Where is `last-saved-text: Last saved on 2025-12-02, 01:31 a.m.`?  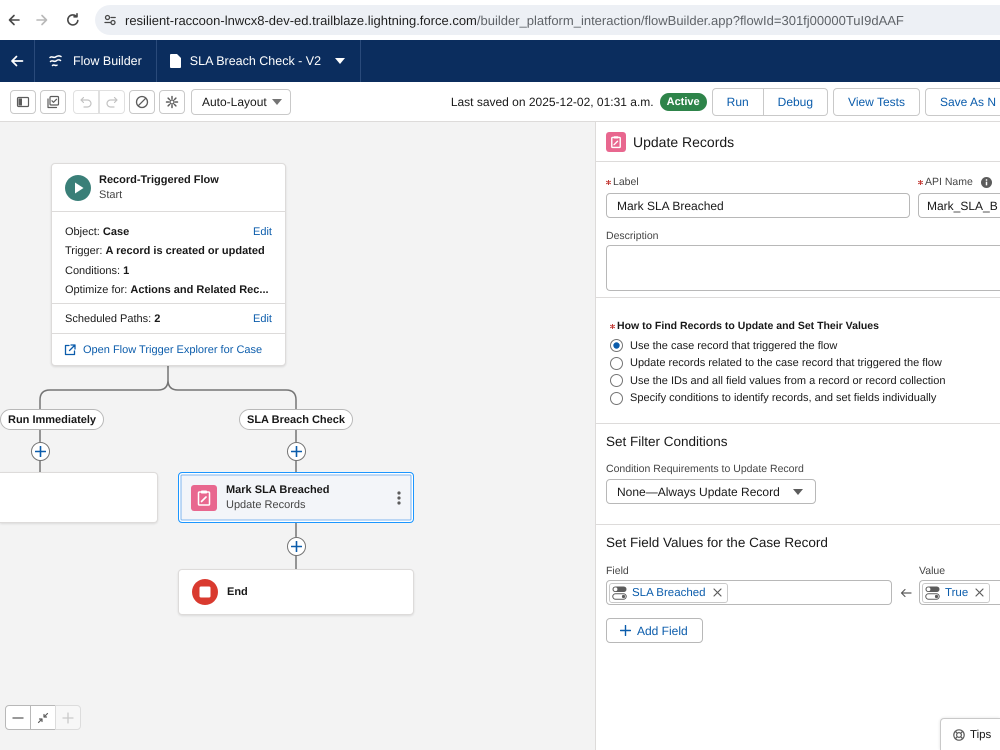 last-saved-text: Last saved on 2025-12-02, 01:31 a.m. is located at coordinates (552, 101).